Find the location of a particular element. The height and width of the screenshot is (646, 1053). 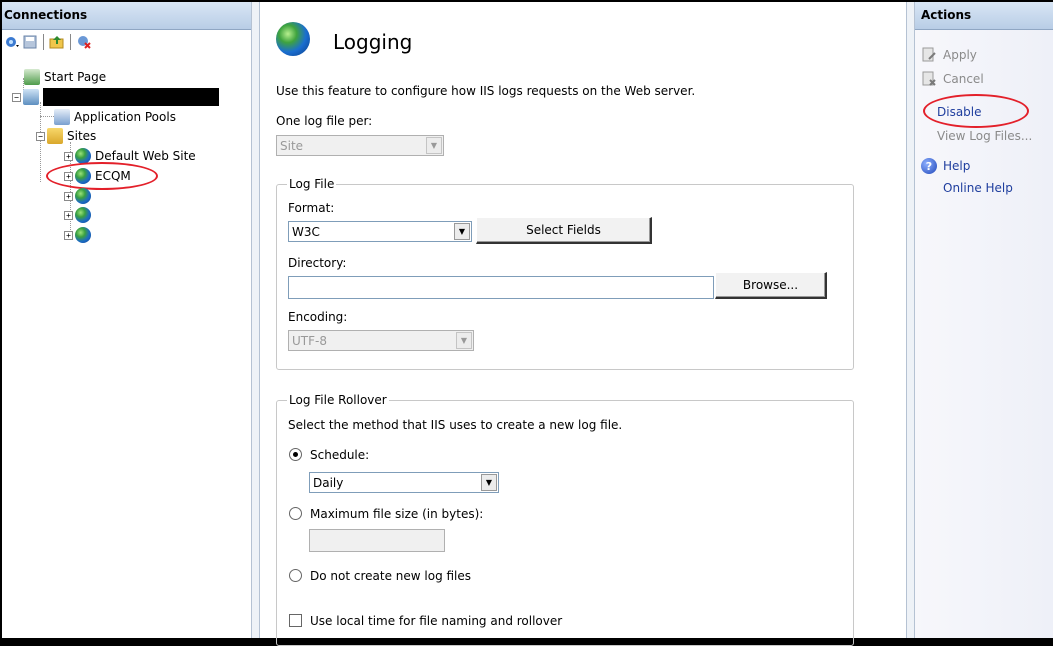

redacted-server-name is located at coordinates (131, 97).